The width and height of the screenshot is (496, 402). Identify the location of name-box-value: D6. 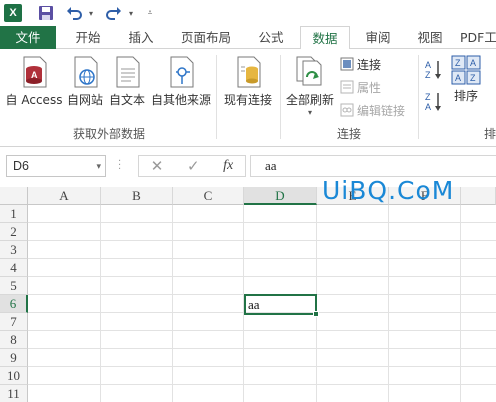
(21, 166).